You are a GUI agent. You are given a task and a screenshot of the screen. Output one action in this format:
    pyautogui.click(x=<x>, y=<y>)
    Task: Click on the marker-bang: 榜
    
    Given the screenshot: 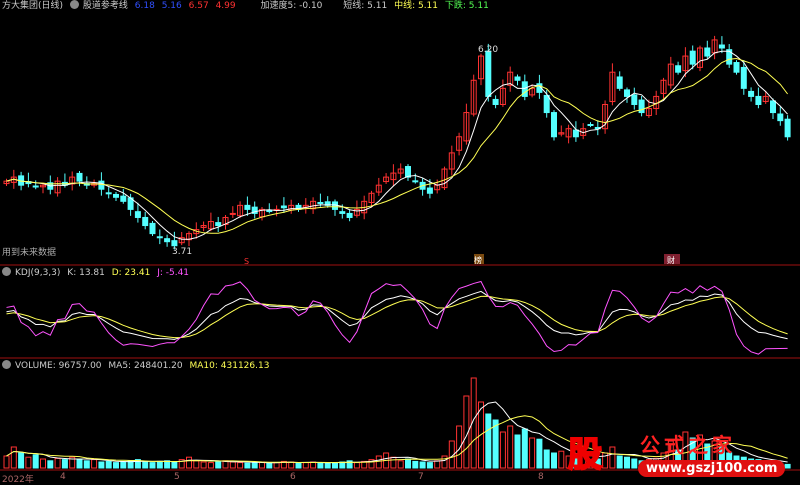 What is the action you would take?
    pyautogui.click(x=478, y=260)
    